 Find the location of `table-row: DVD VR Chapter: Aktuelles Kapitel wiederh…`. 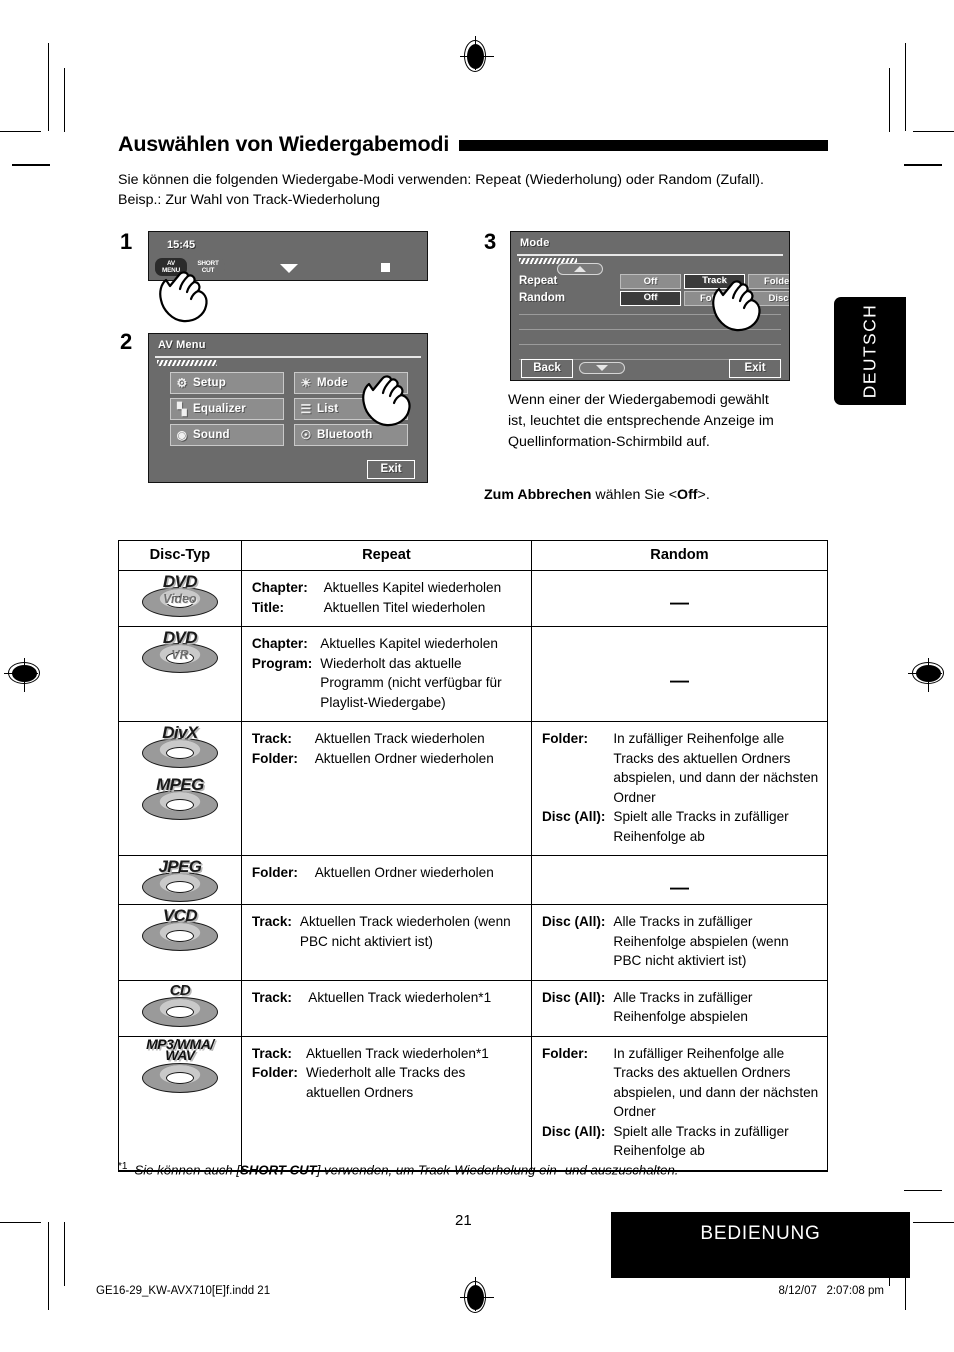

table-row: DVD VR Chapter: Aktuelles Kapitel wiederh… is located at coordinates (473, 674).